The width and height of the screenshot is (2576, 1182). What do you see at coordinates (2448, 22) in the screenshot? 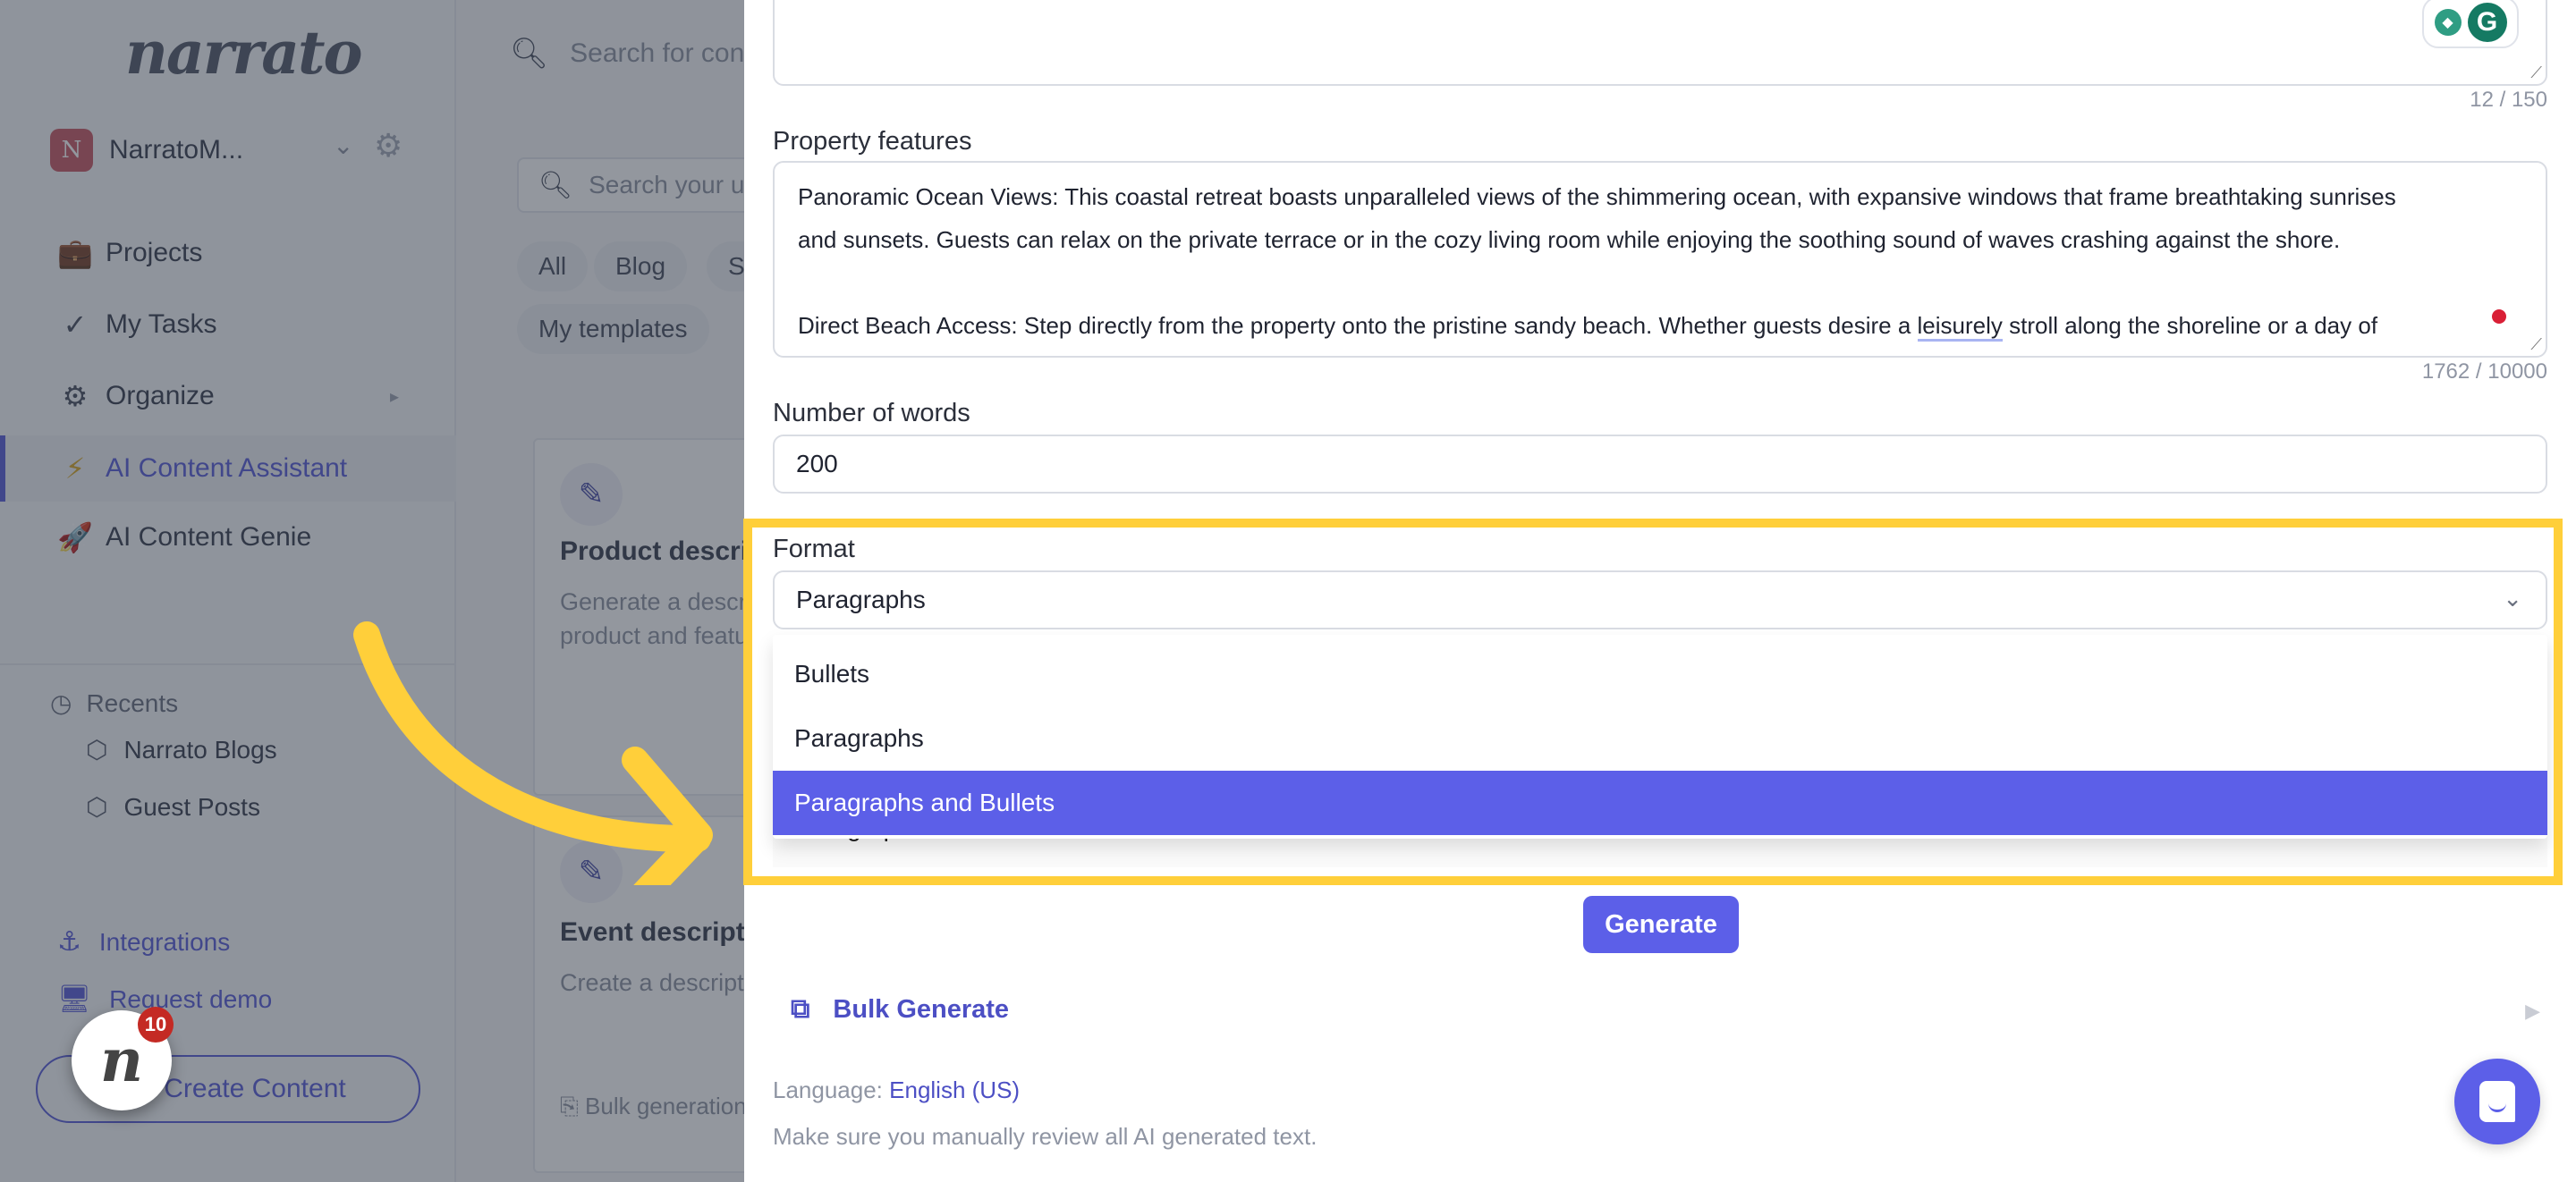
I see `lightbulb-icon: ◆` at bounding box center [2448, 22].